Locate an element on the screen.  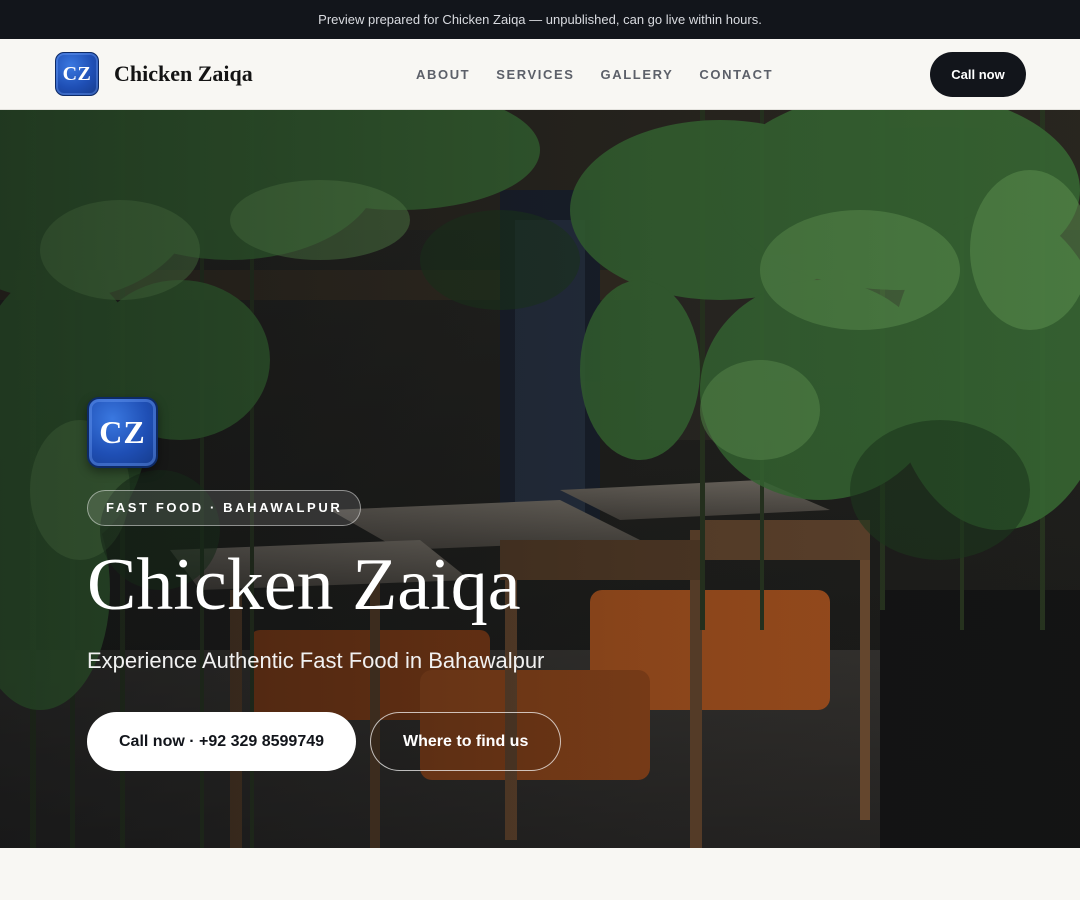
main-nav: ABOUT SERVICES GALLERY CONTACT is located at coordinates (607, 74).